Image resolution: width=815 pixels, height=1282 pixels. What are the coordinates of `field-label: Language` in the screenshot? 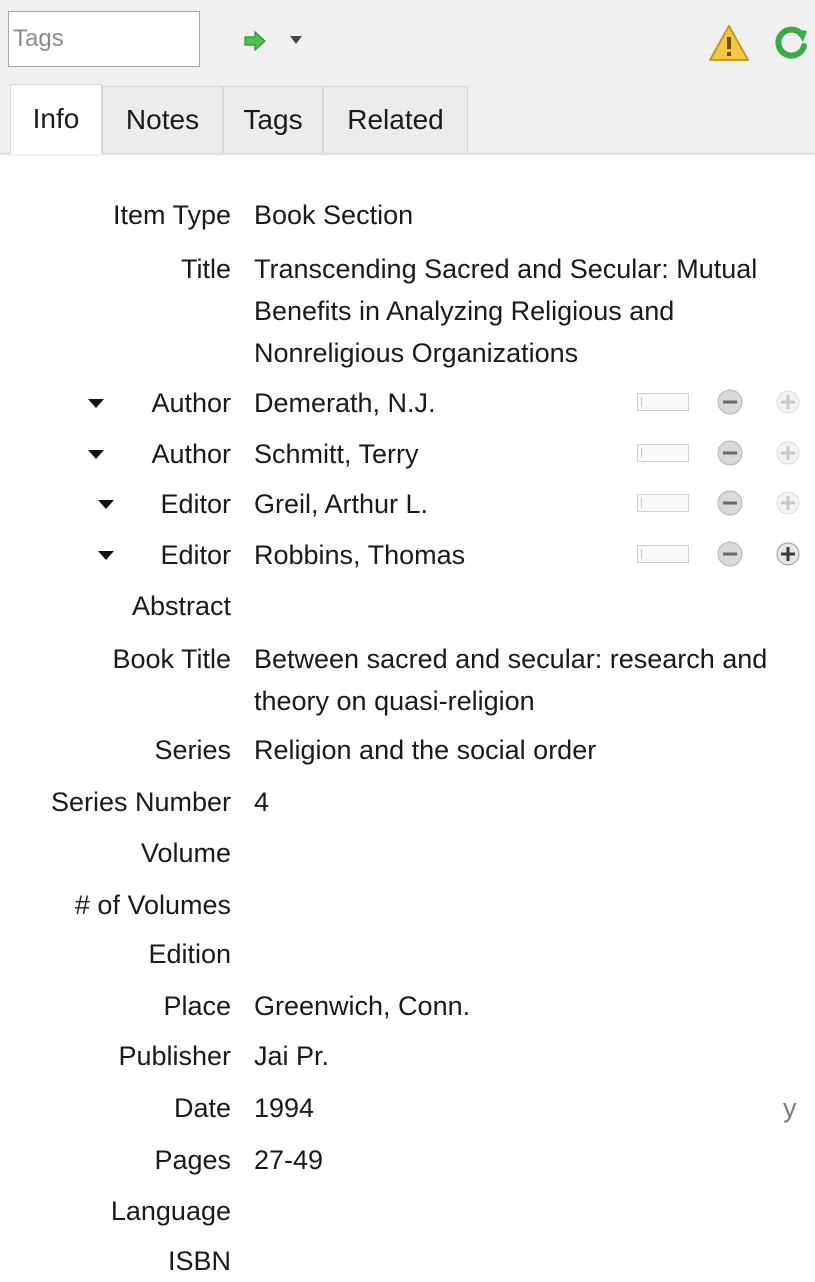 It's located at (170, 1211).